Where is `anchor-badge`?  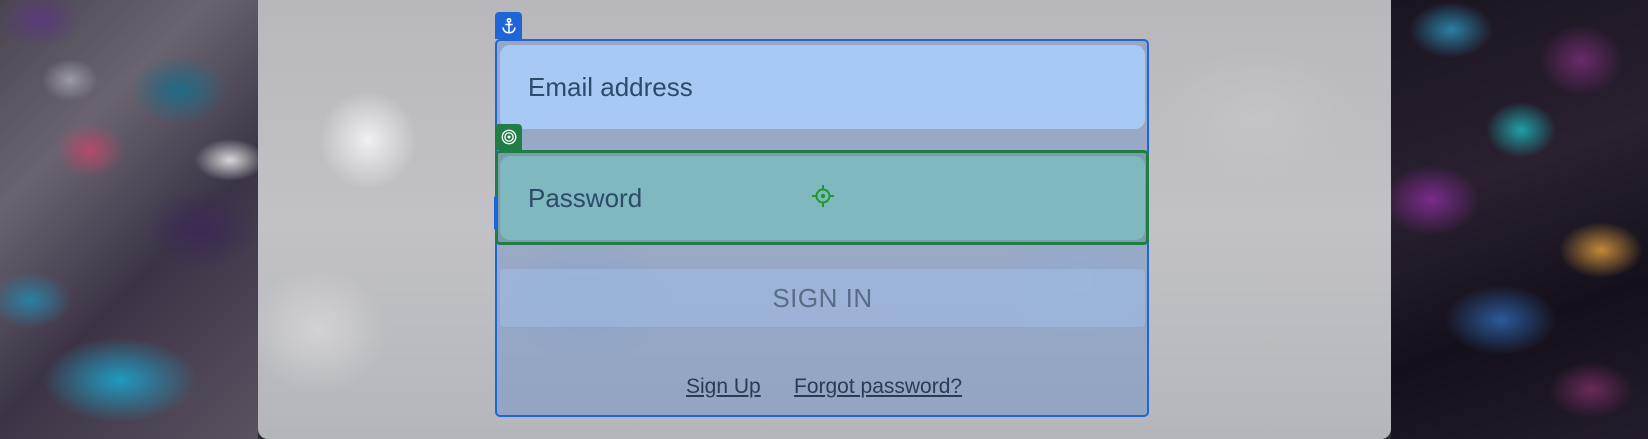 anchor-badge is located at coordinates (508, 25).